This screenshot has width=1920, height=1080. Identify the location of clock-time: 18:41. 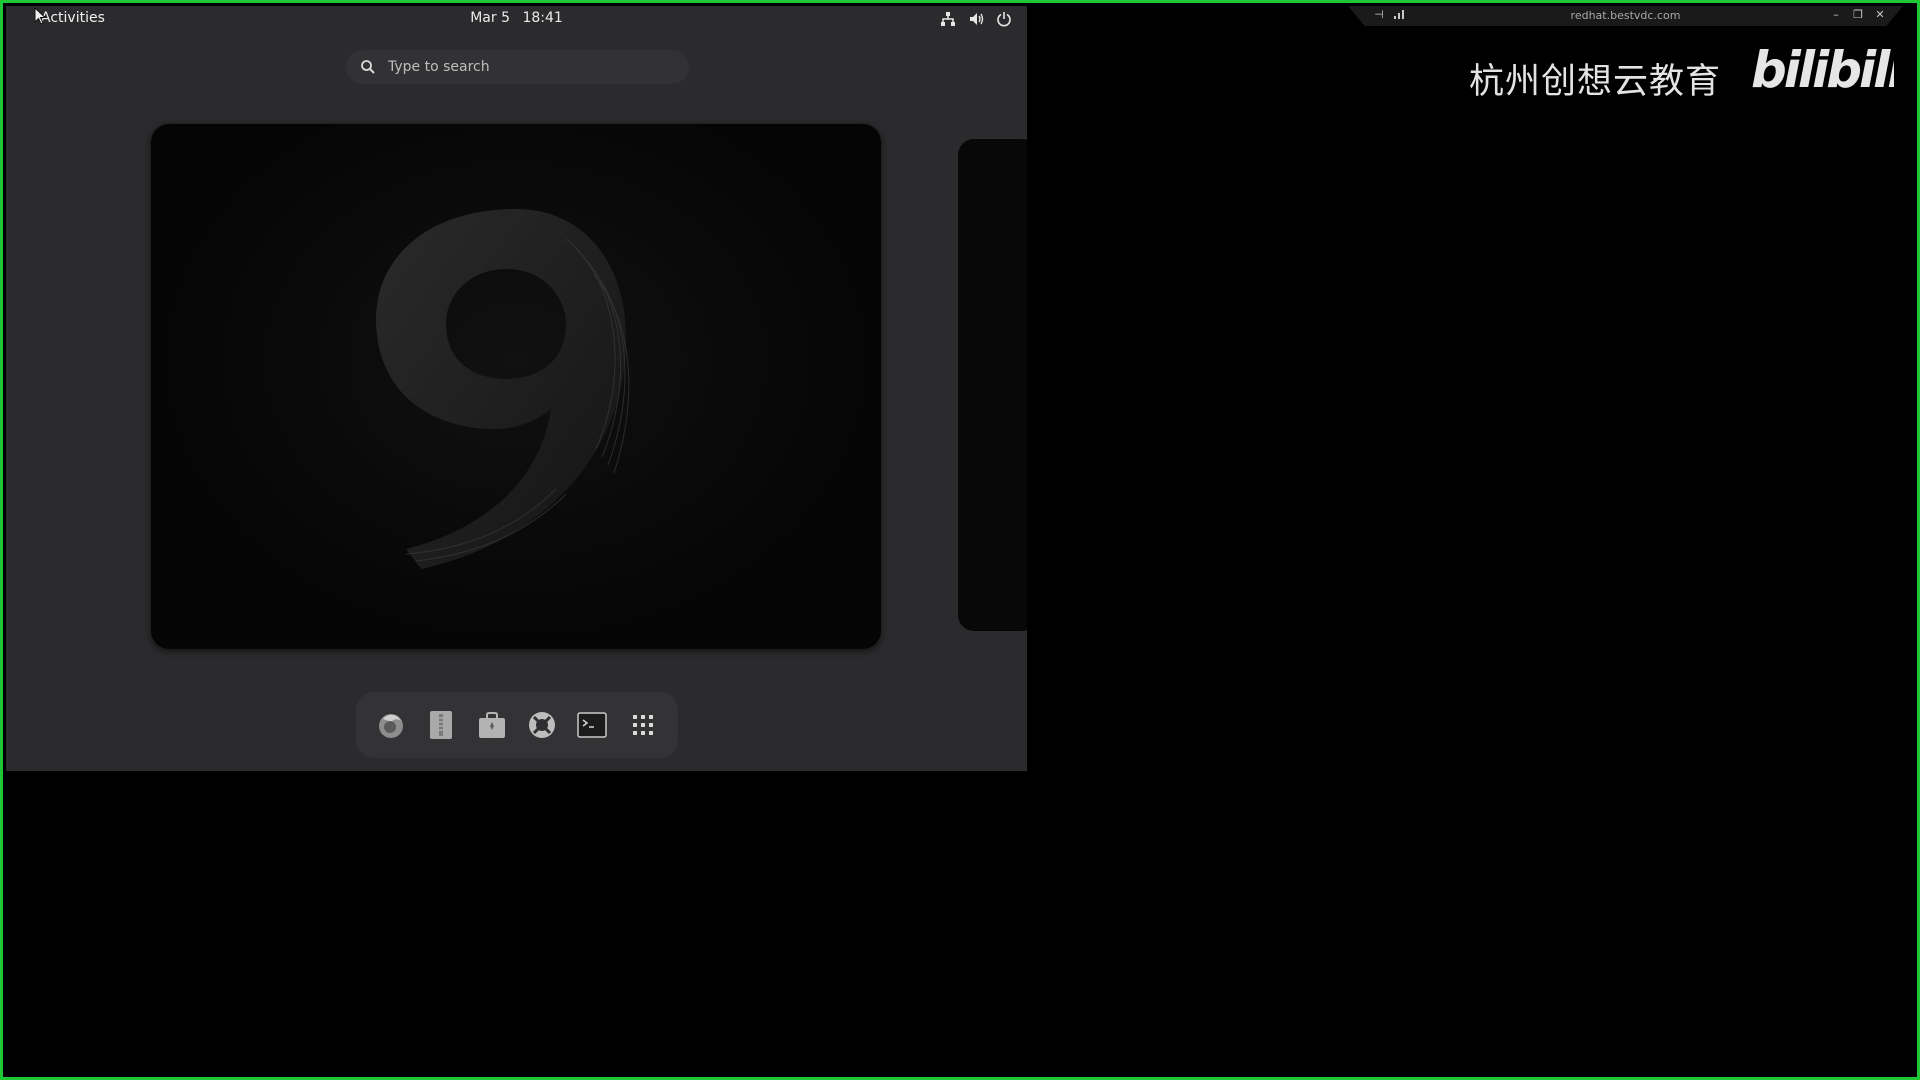
(542, 18).